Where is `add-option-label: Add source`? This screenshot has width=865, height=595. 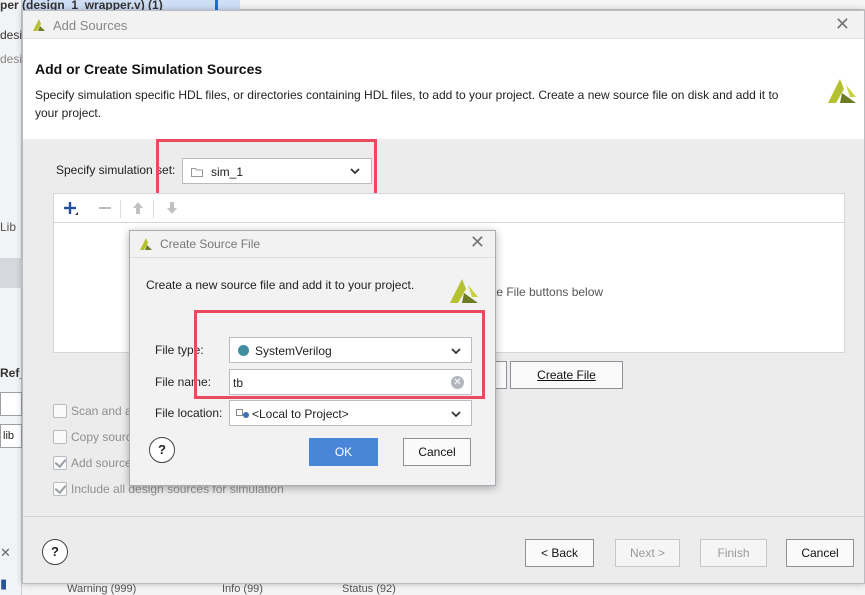
add-option-label: Add source is located at coordinates (101, 463).